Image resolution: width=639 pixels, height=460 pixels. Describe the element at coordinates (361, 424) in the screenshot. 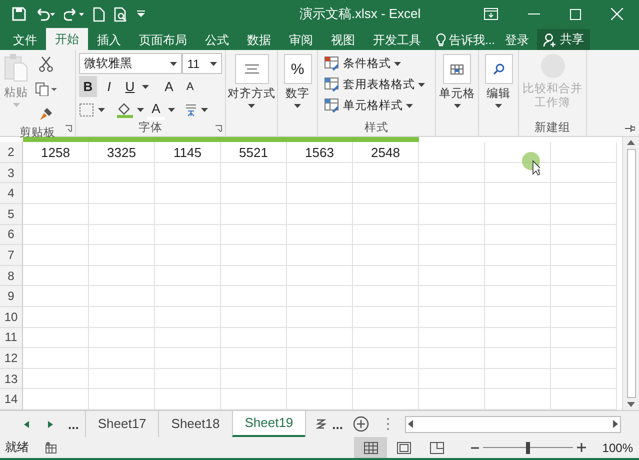

I see `add-sheet-icon` at that location.